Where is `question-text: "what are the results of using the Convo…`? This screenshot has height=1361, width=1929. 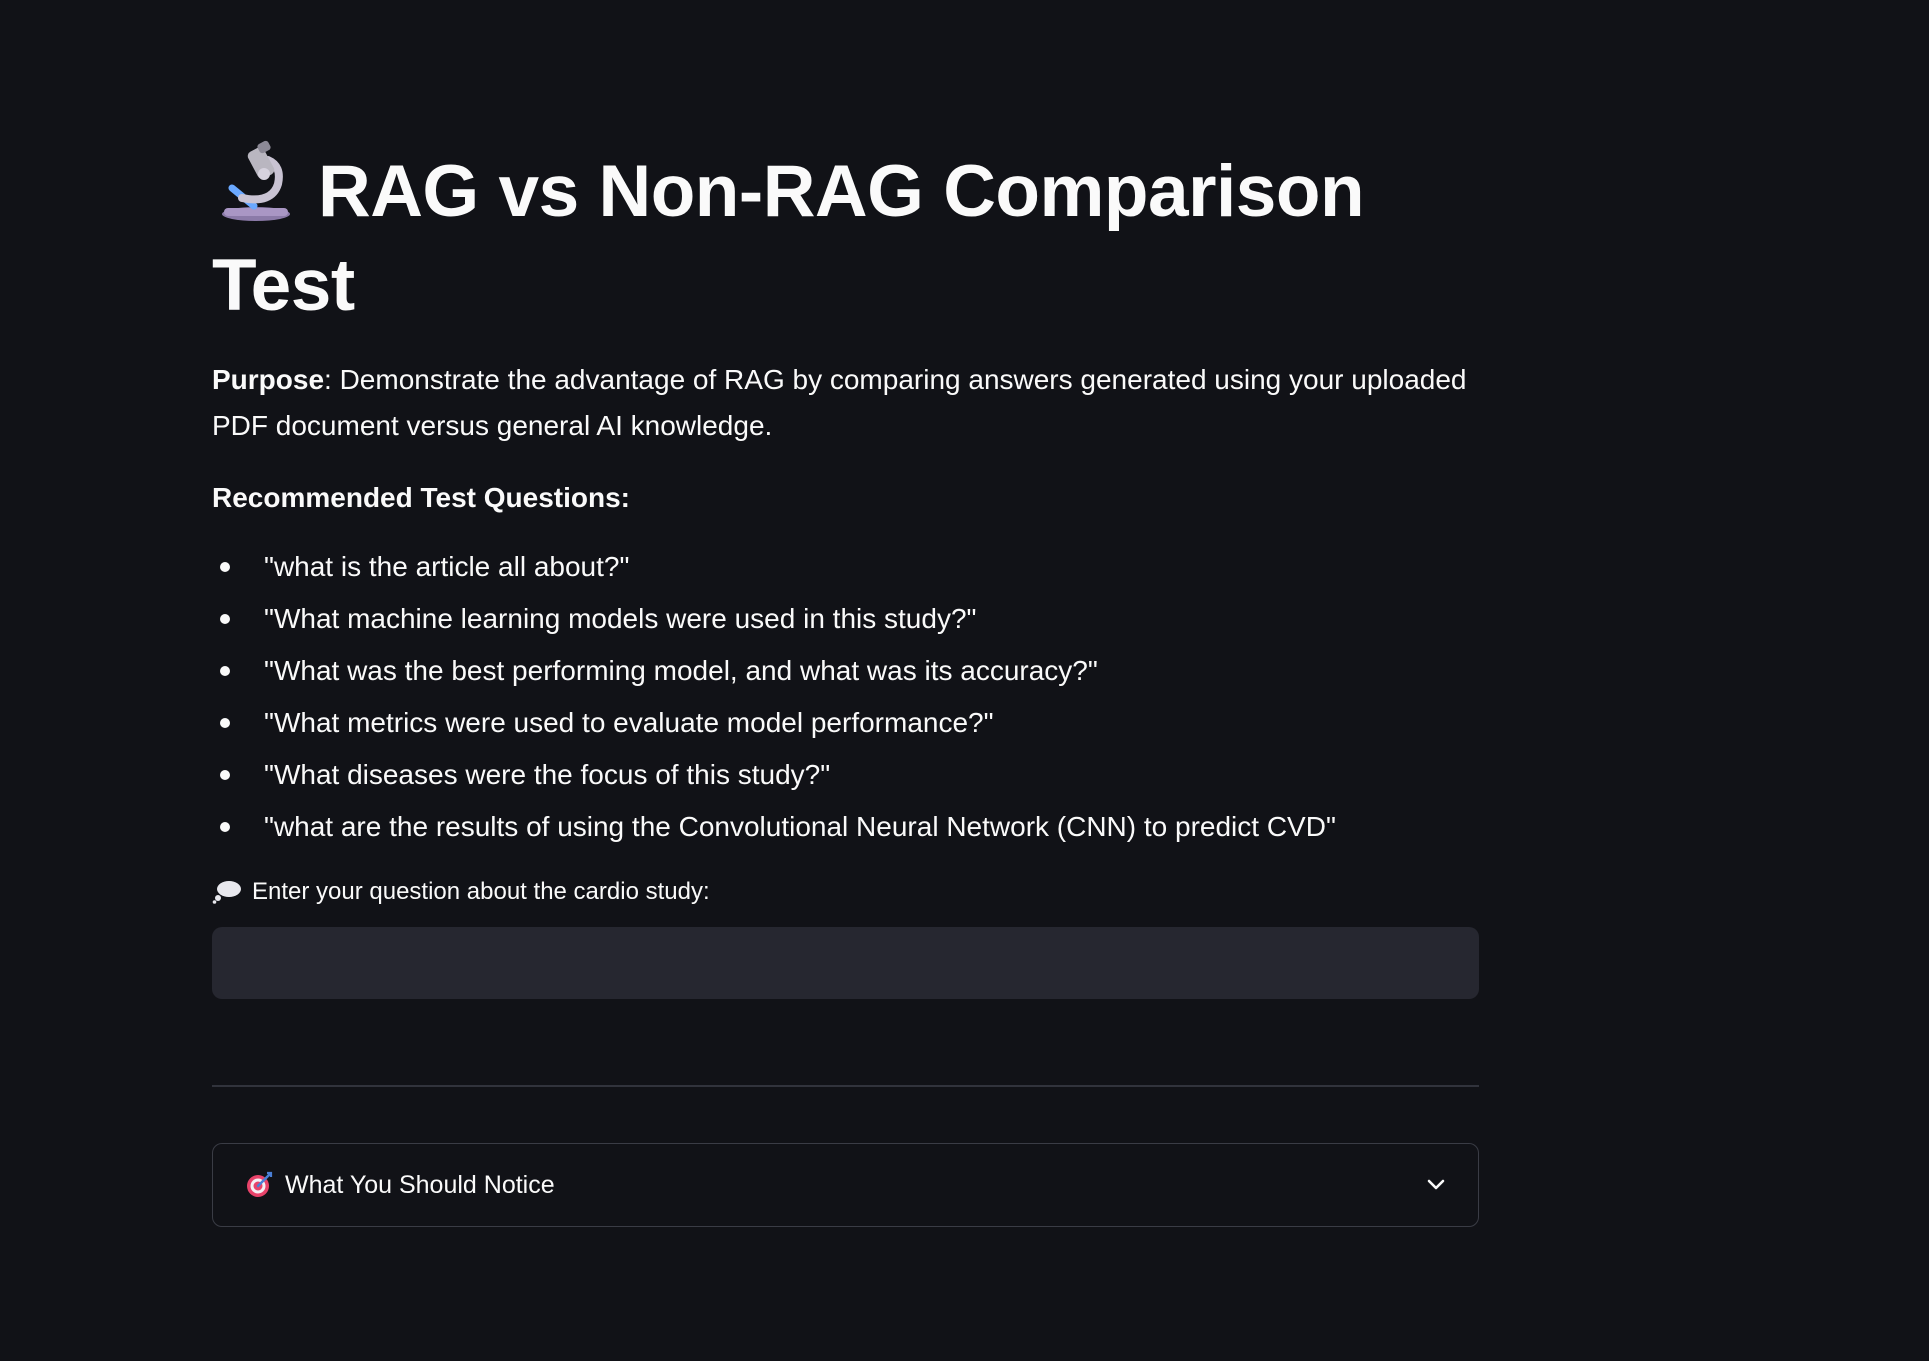 question-text: "what are the results of using the Convo… is located at coordinates (800, 826).